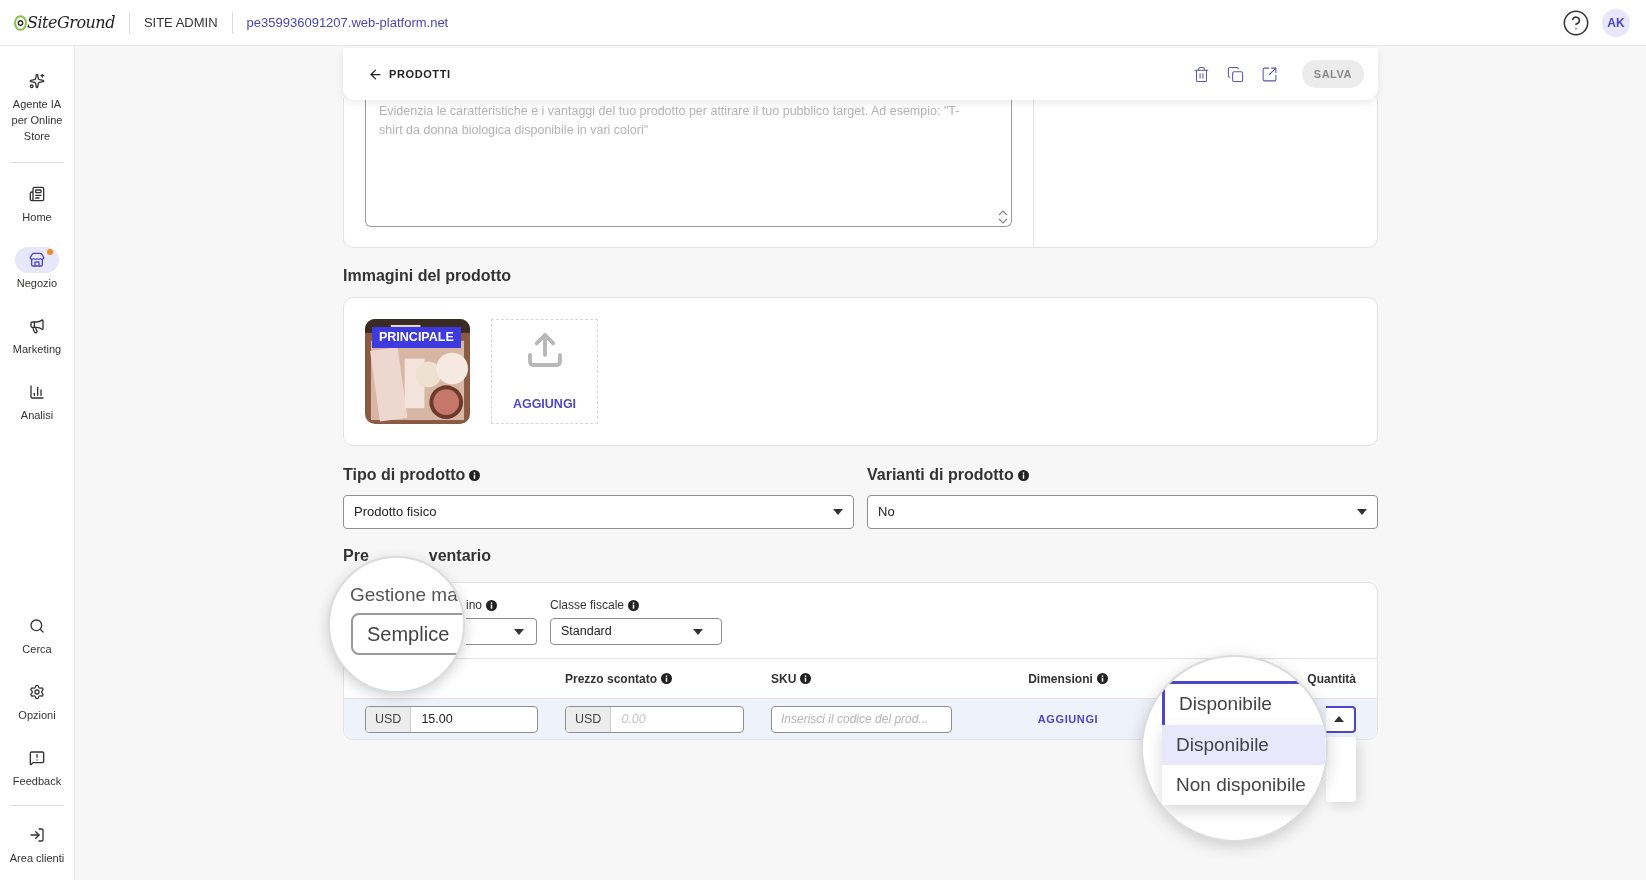 This screenshot has height=880, width=1646. I want to click on field-label: Varianti di prodotto, so click(940, 475).